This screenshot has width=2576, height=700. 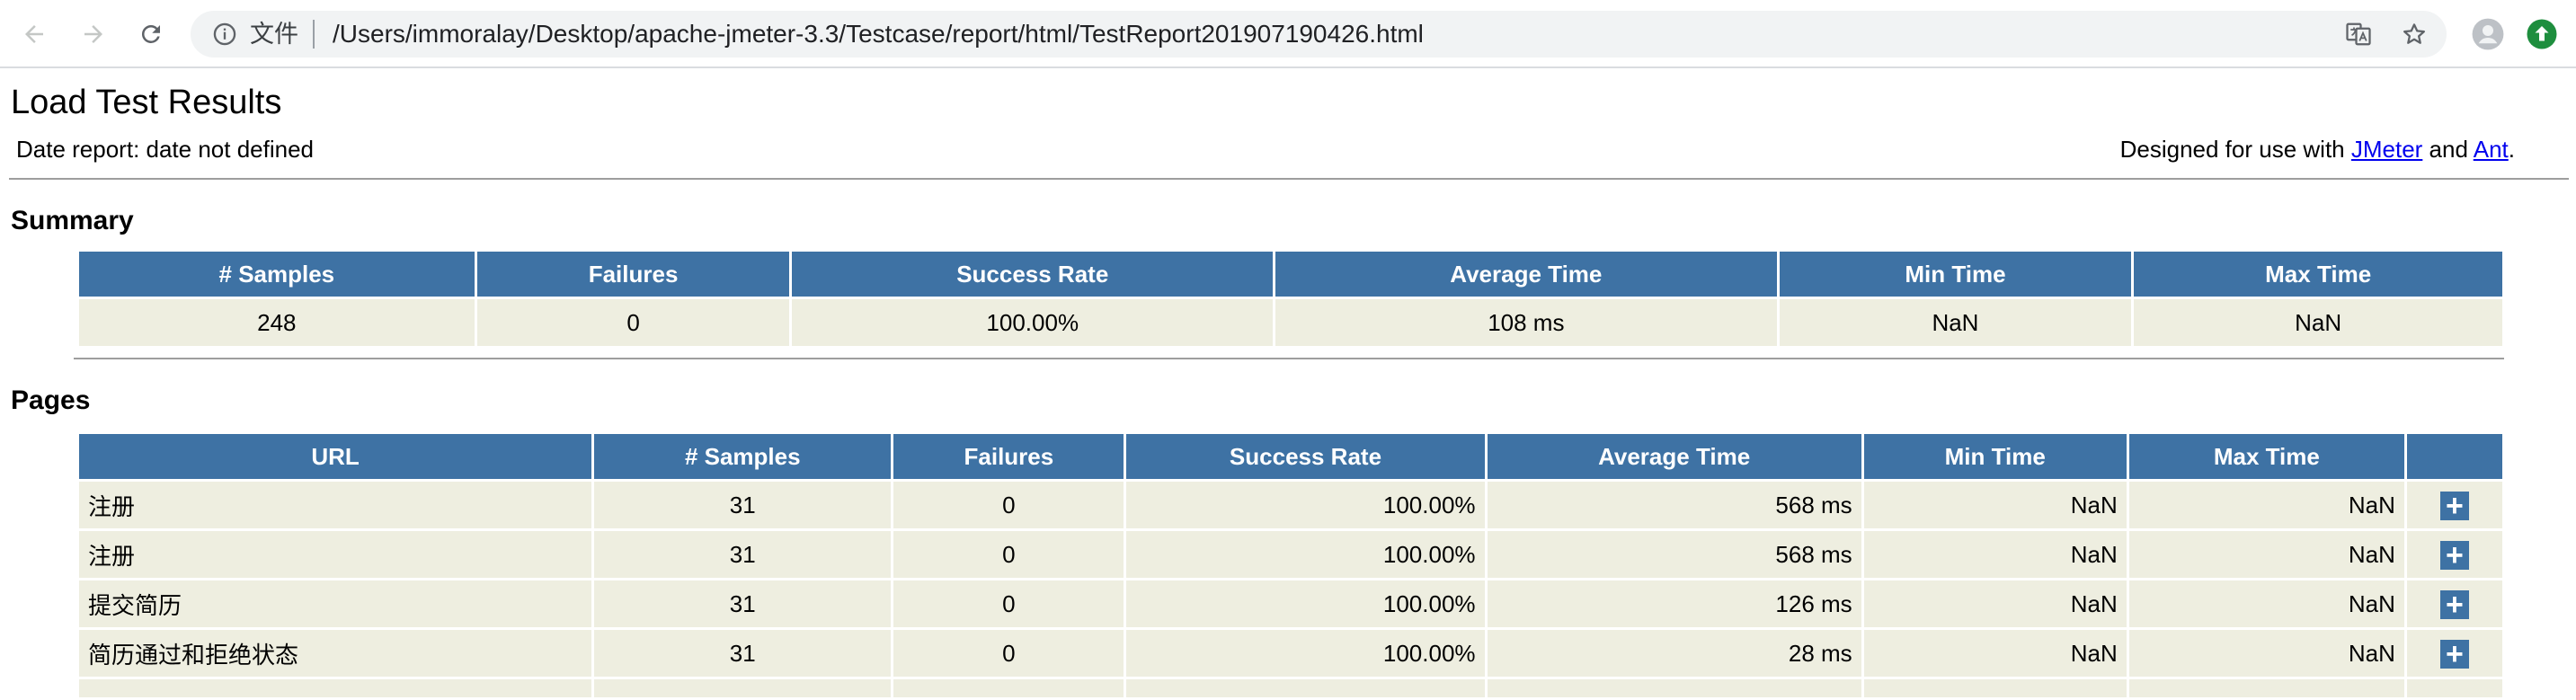 What do you see at coordinates (633, 322) in the screenshot?
I see `summary-failures: 0` at bounding box center [633, 322].